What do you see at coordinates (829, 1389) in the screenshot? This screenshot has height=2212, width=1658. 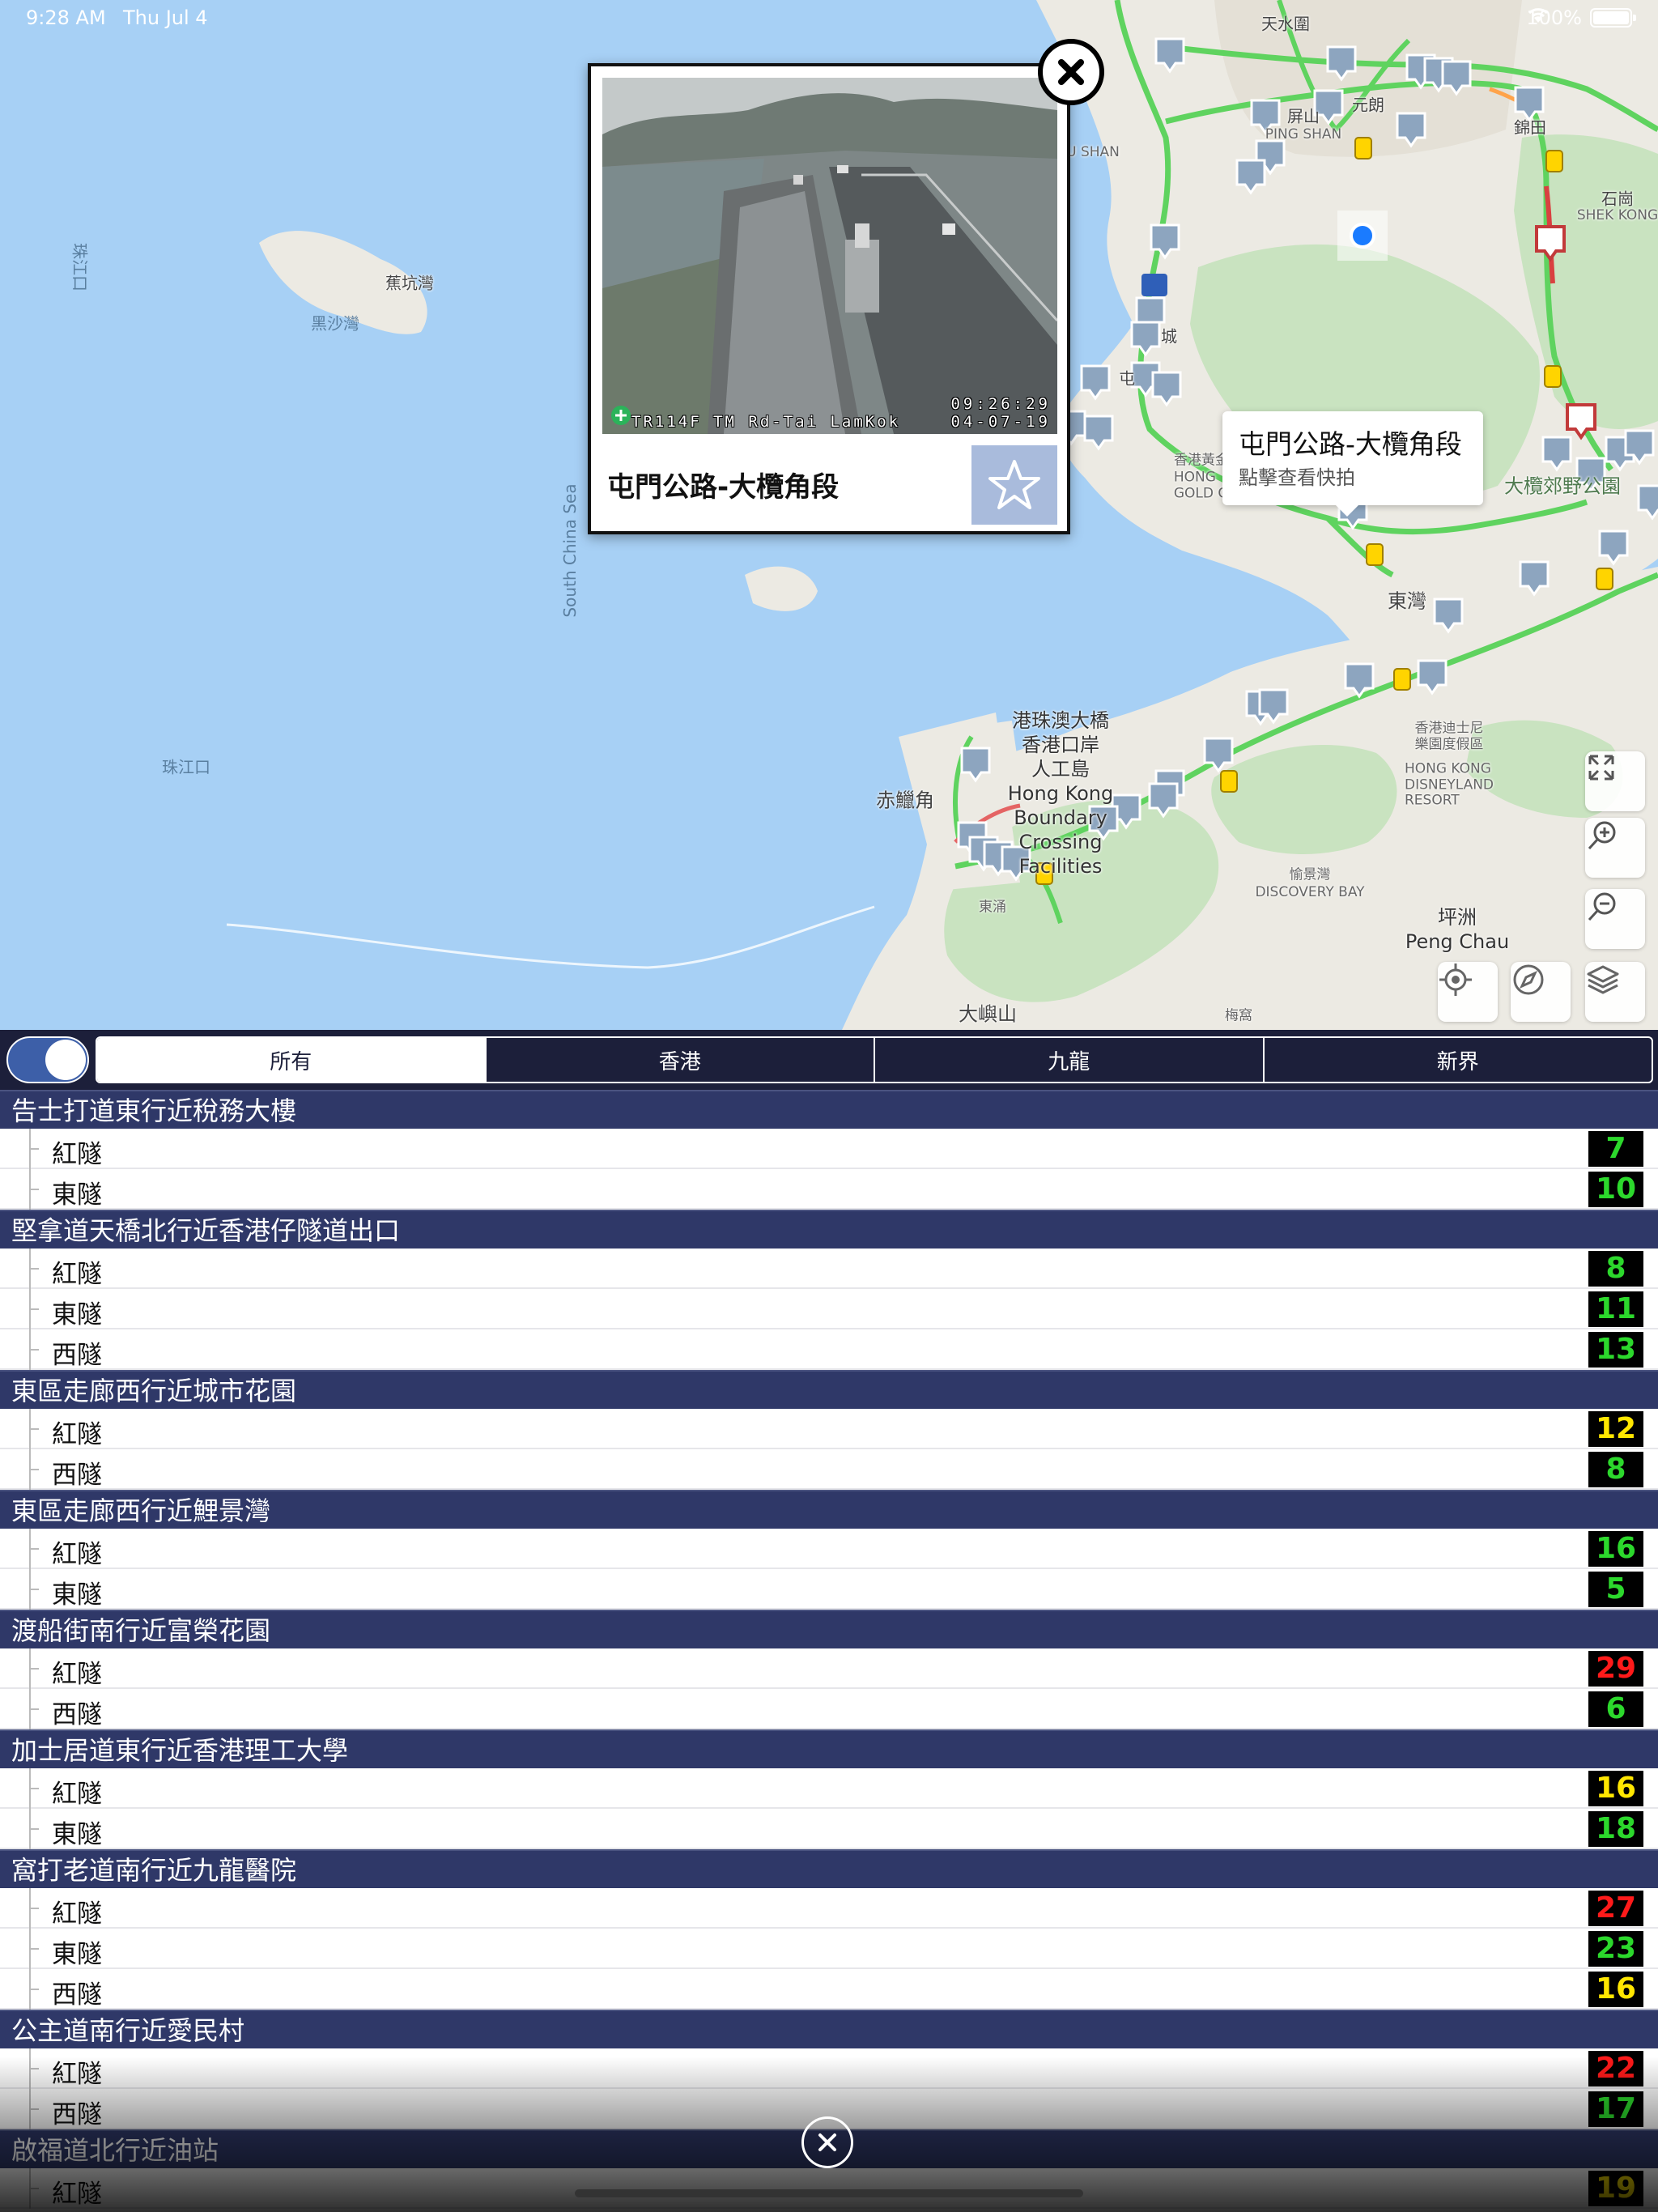 I see `location-header: 東區走廊西行近城市花園` at bounding box center [829, 1389].